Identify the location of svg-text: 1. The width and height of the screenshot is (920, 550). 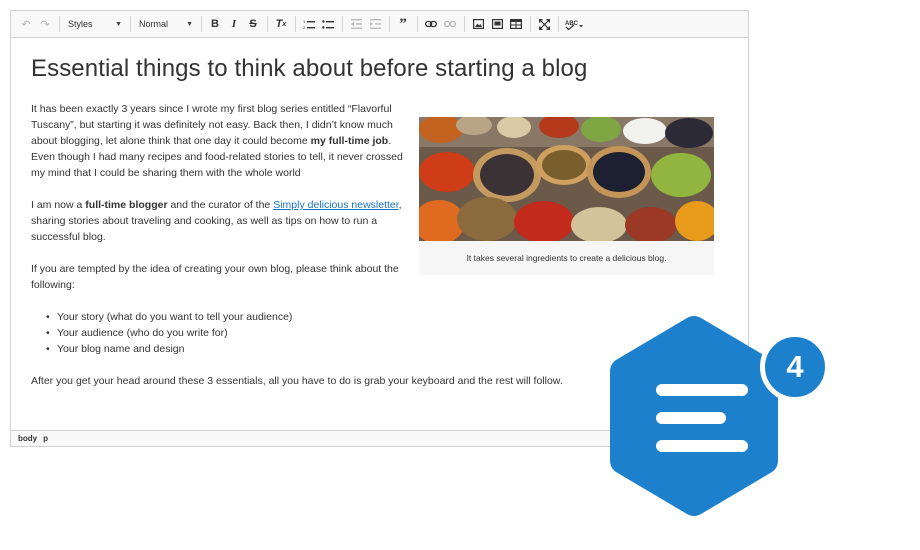
(304, 21).